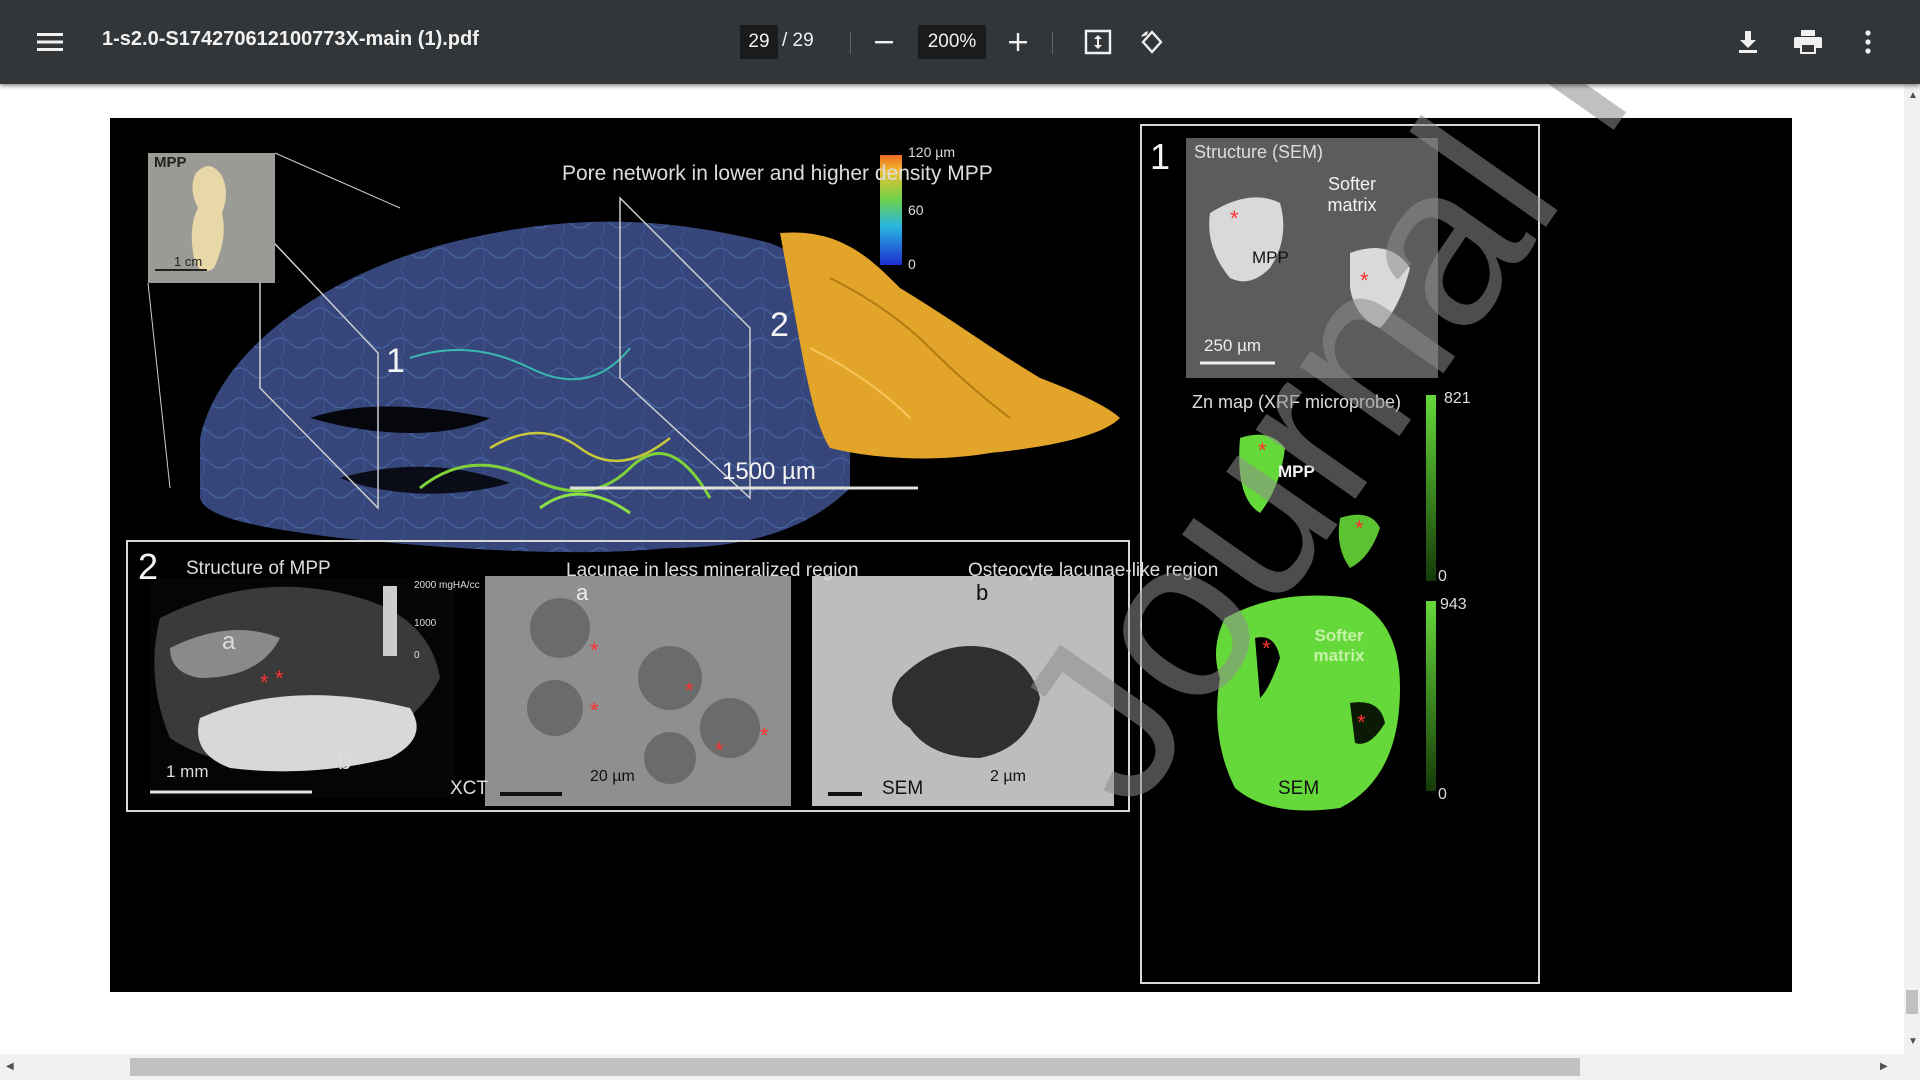 Image resolution: width=1920 pixels, height=1080 pixels. What do you see at coordinates (447, 585) in the screenshot?
I see `panel-2-legend-top: 2000 mgHA/cc` at bounding box center [447, 585].